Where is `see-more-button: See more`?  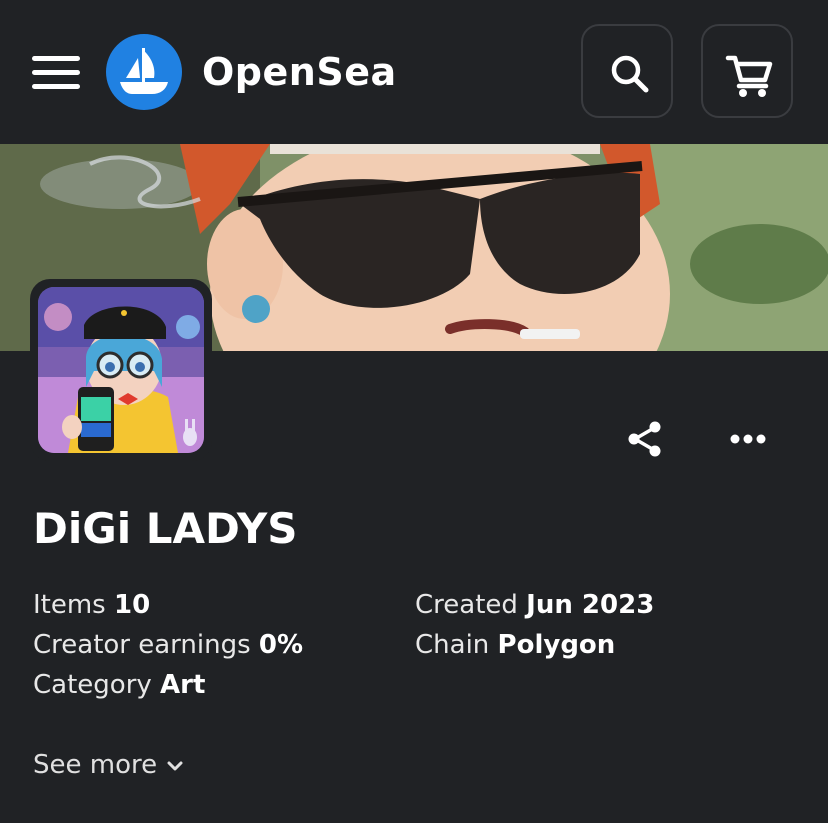 see-more-button: See more is located at coordinates (109, 765).